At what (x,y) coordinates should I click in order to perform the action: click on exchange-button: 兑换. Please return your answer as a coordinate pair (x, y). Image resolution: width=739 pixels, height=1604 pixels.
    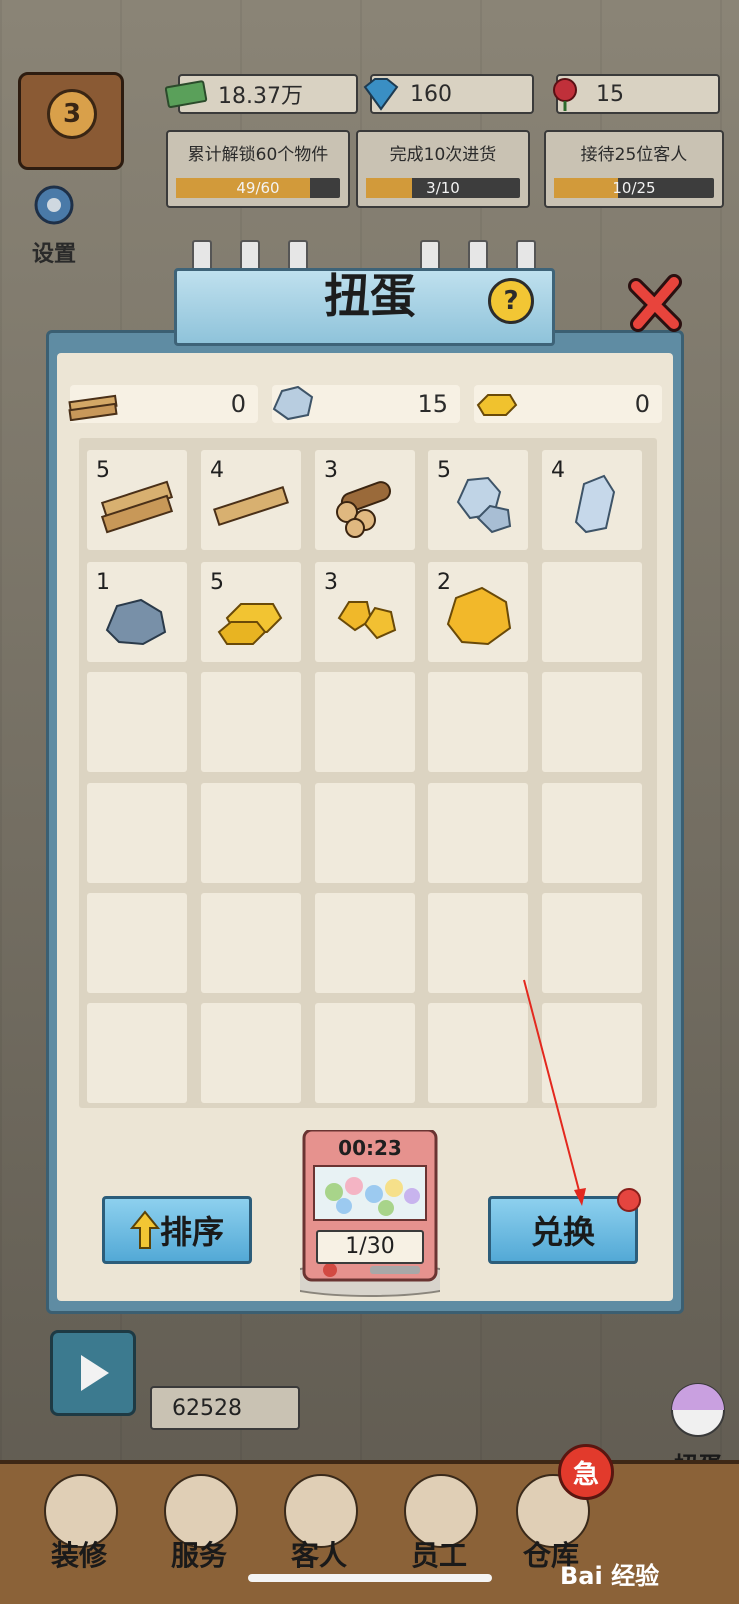
    Looking at the image, I should click on (563, 1230).